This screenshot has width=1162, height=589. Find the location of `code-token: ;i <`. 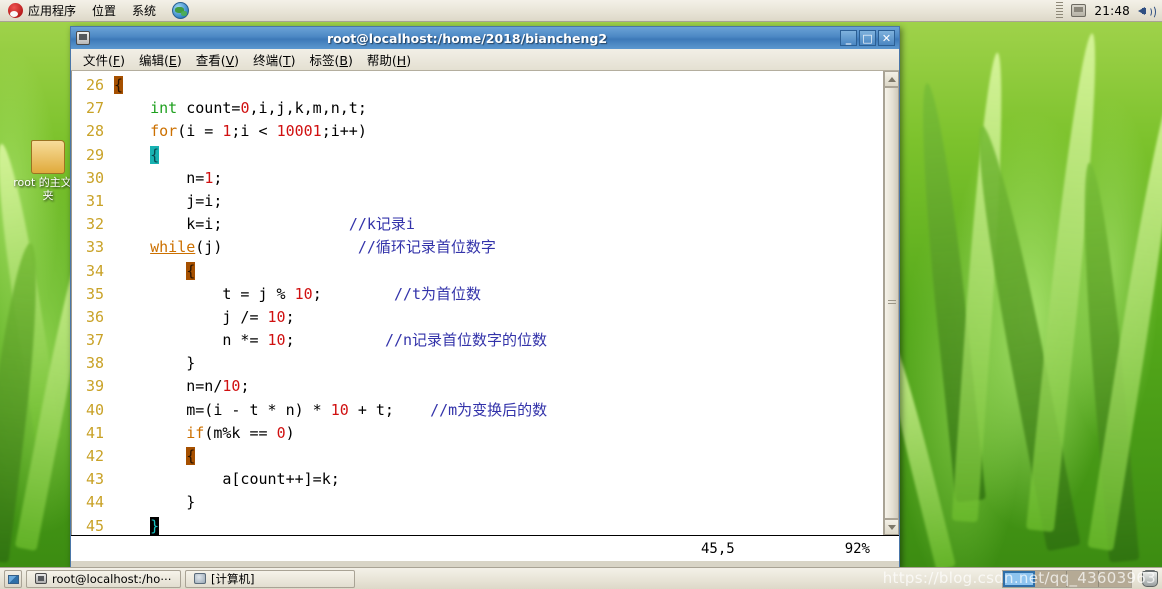

code-token: ;i < is located at coordinates (254, 131).